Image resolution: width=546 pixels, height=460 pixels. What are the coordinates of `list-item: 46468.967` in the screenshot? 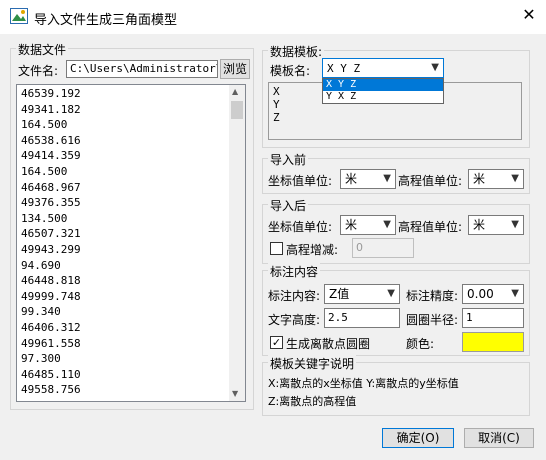 It's located at (51, 187).